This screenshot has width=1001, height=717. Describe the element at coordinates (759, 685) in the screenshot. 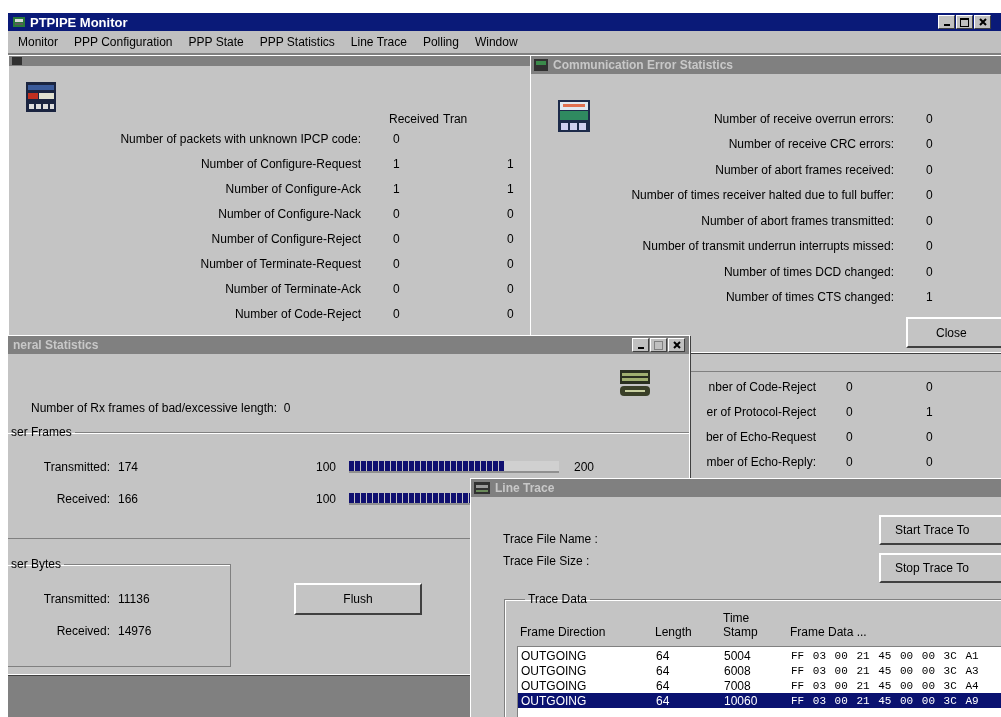

I see `table-row: OUTGOING 64 7008 FF 03 00 21 45 00 00 3C A4` at that location.